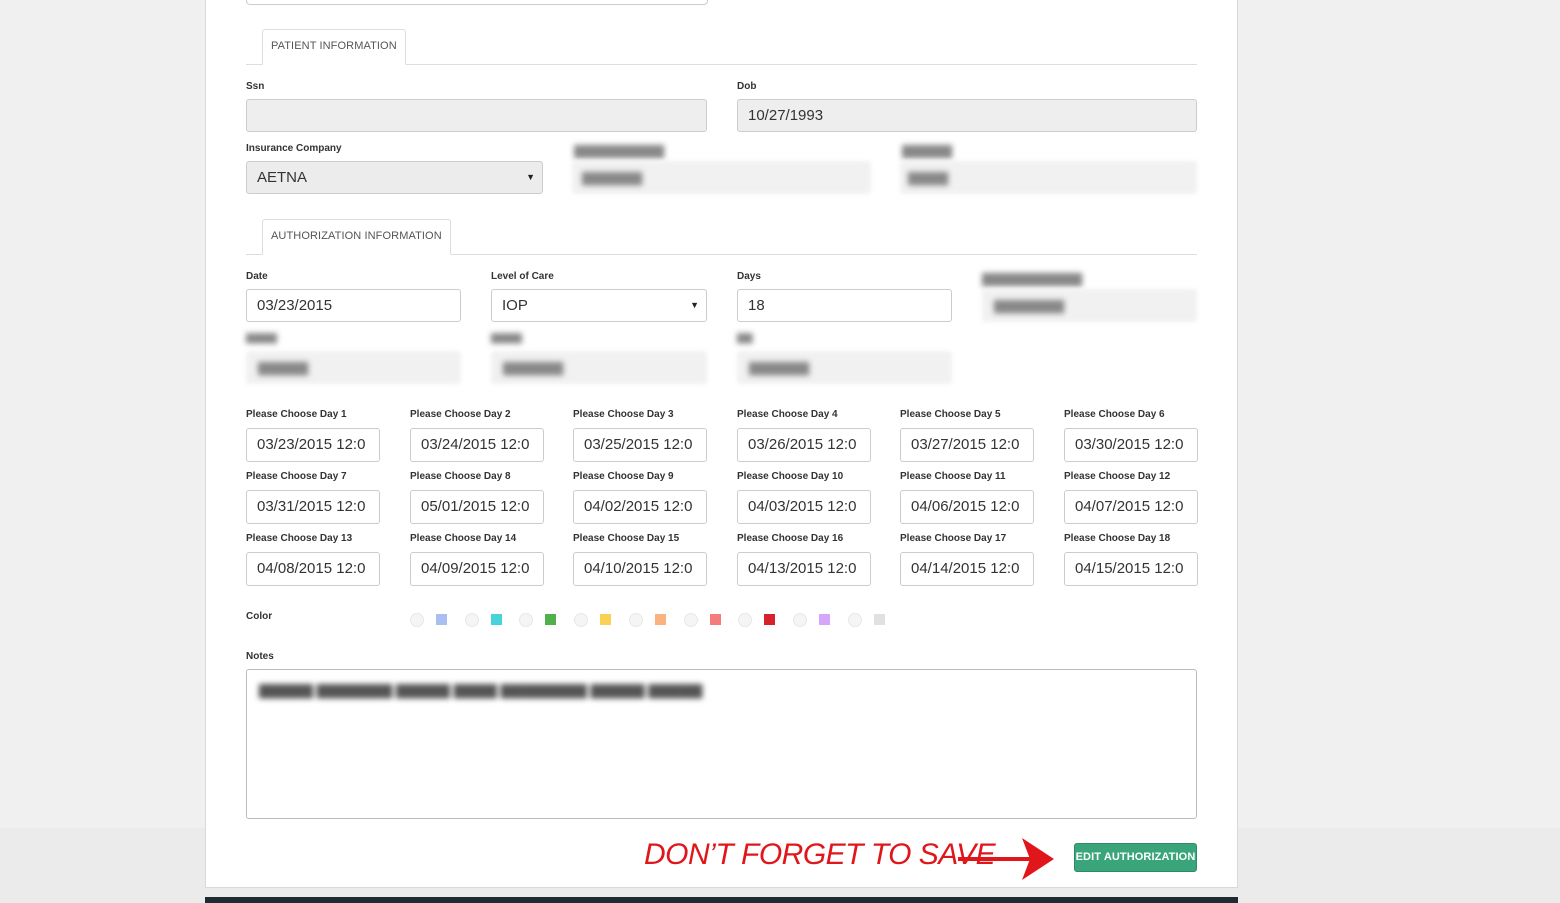 This screenshot has height=903, width=1560. Describe the element at coordinates (928, 177) in the screenshot. I see `redacted-value: ▇▇▇▇` at that location.